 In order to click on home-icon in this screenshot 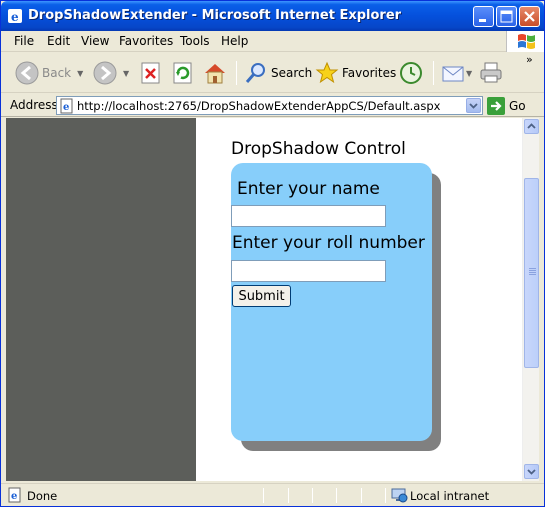, I will do `click(215, 74)`.